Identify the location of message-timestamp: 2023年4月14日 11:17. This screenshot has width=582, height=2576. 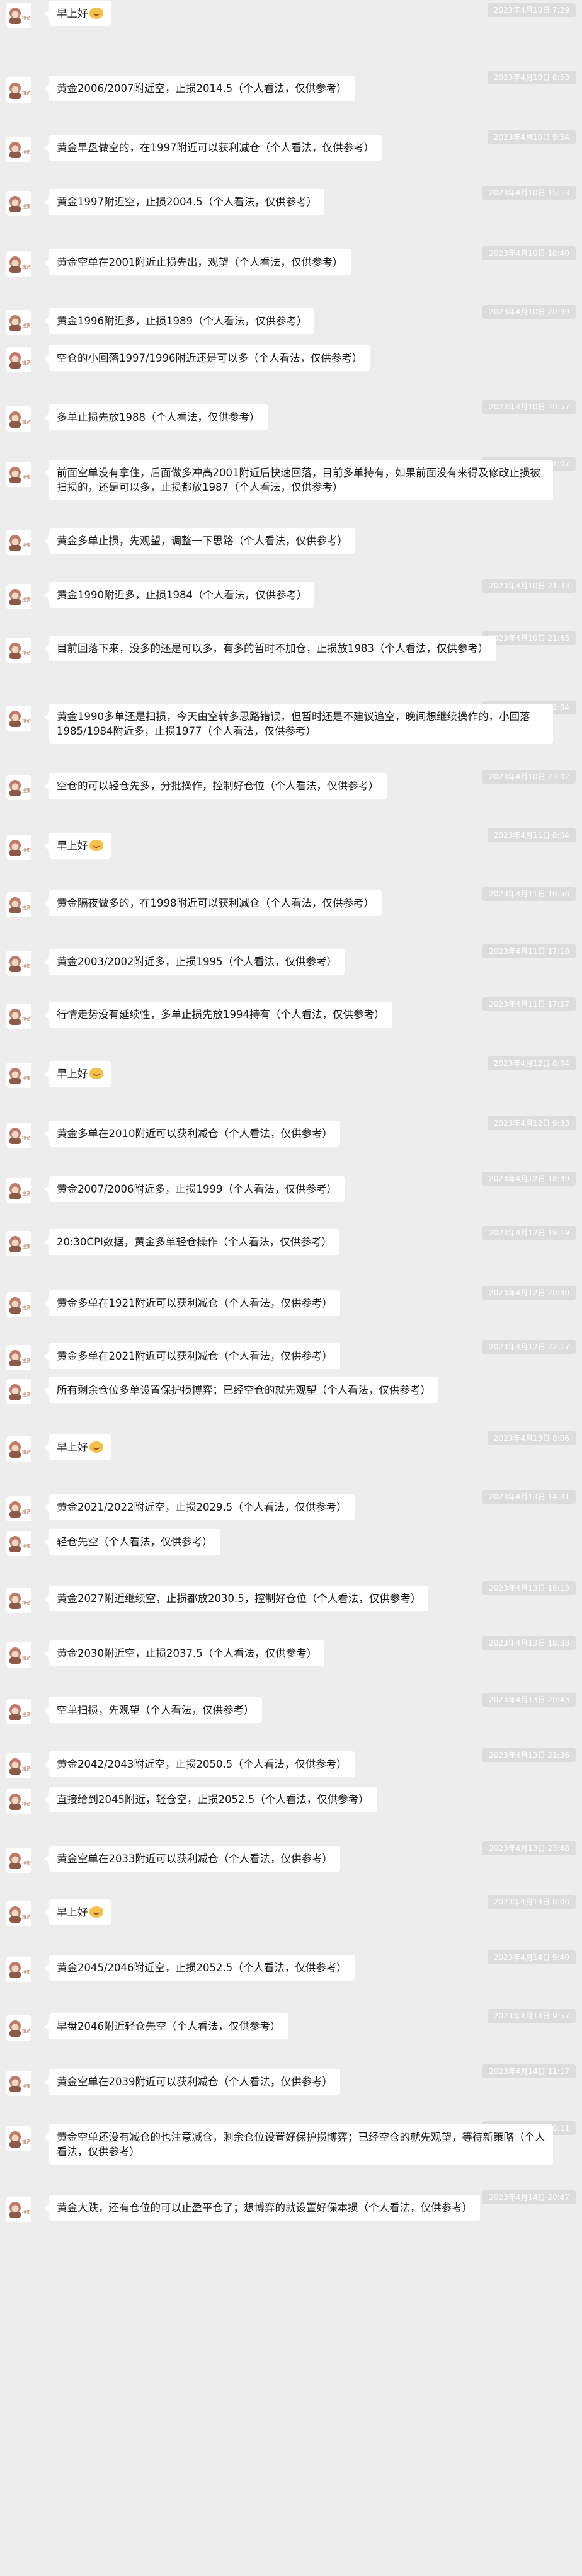
(529, 2071).